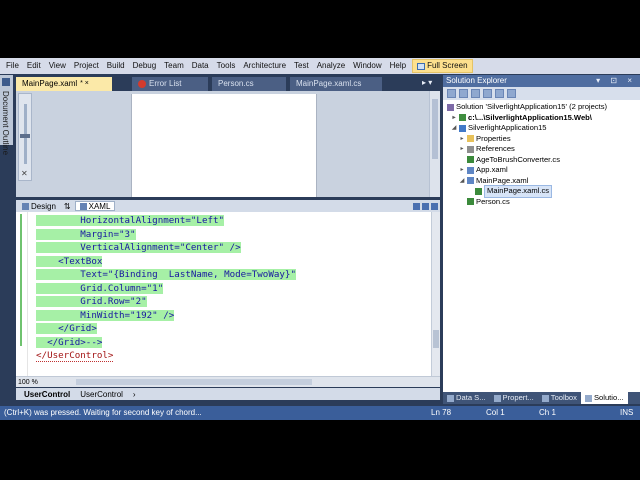 The image size is (640, 480). Describe the element at coordinates (22, 294) in the screenshot. I see `change-margin` at that location.